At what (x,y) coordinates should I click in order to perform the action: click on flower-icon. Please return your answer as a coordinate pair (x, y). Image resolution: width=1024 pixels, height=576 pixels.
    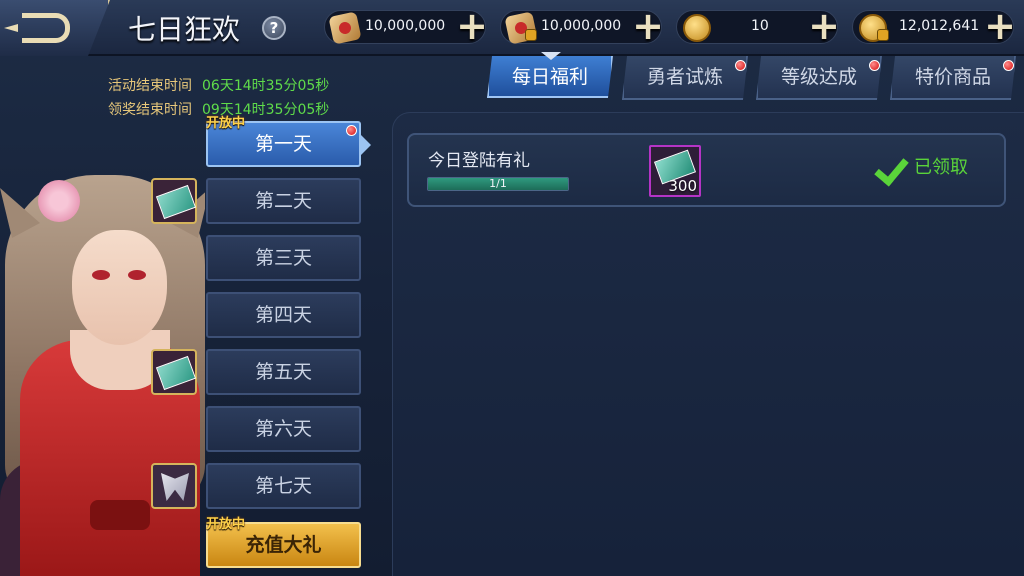
    Looking at the image, I should click on (59, 201).